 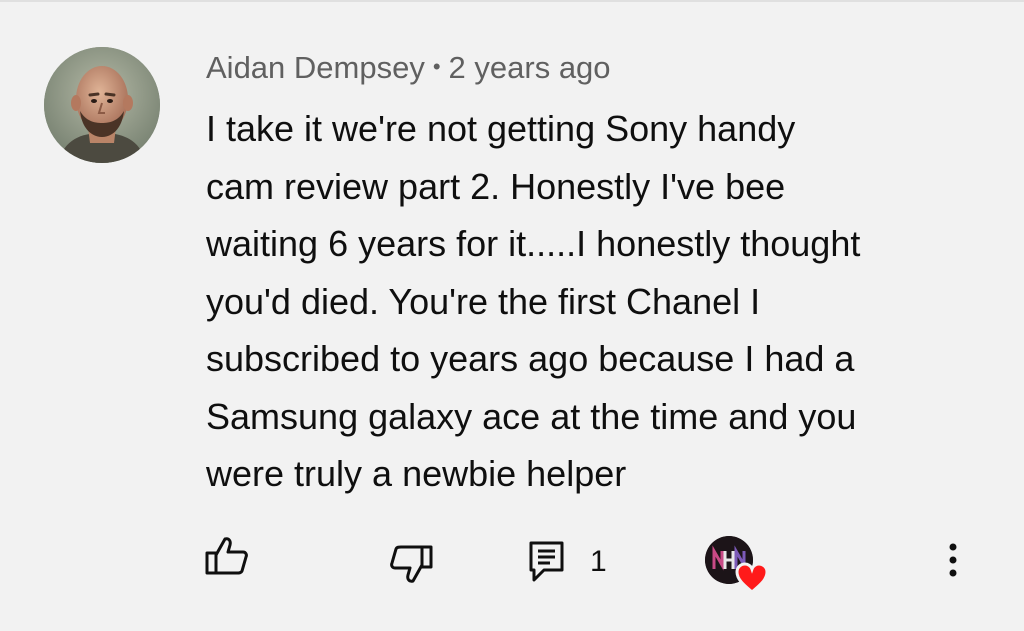 I want to click on comment-line: were truly a newbie helper, so click(x=416, y=473).